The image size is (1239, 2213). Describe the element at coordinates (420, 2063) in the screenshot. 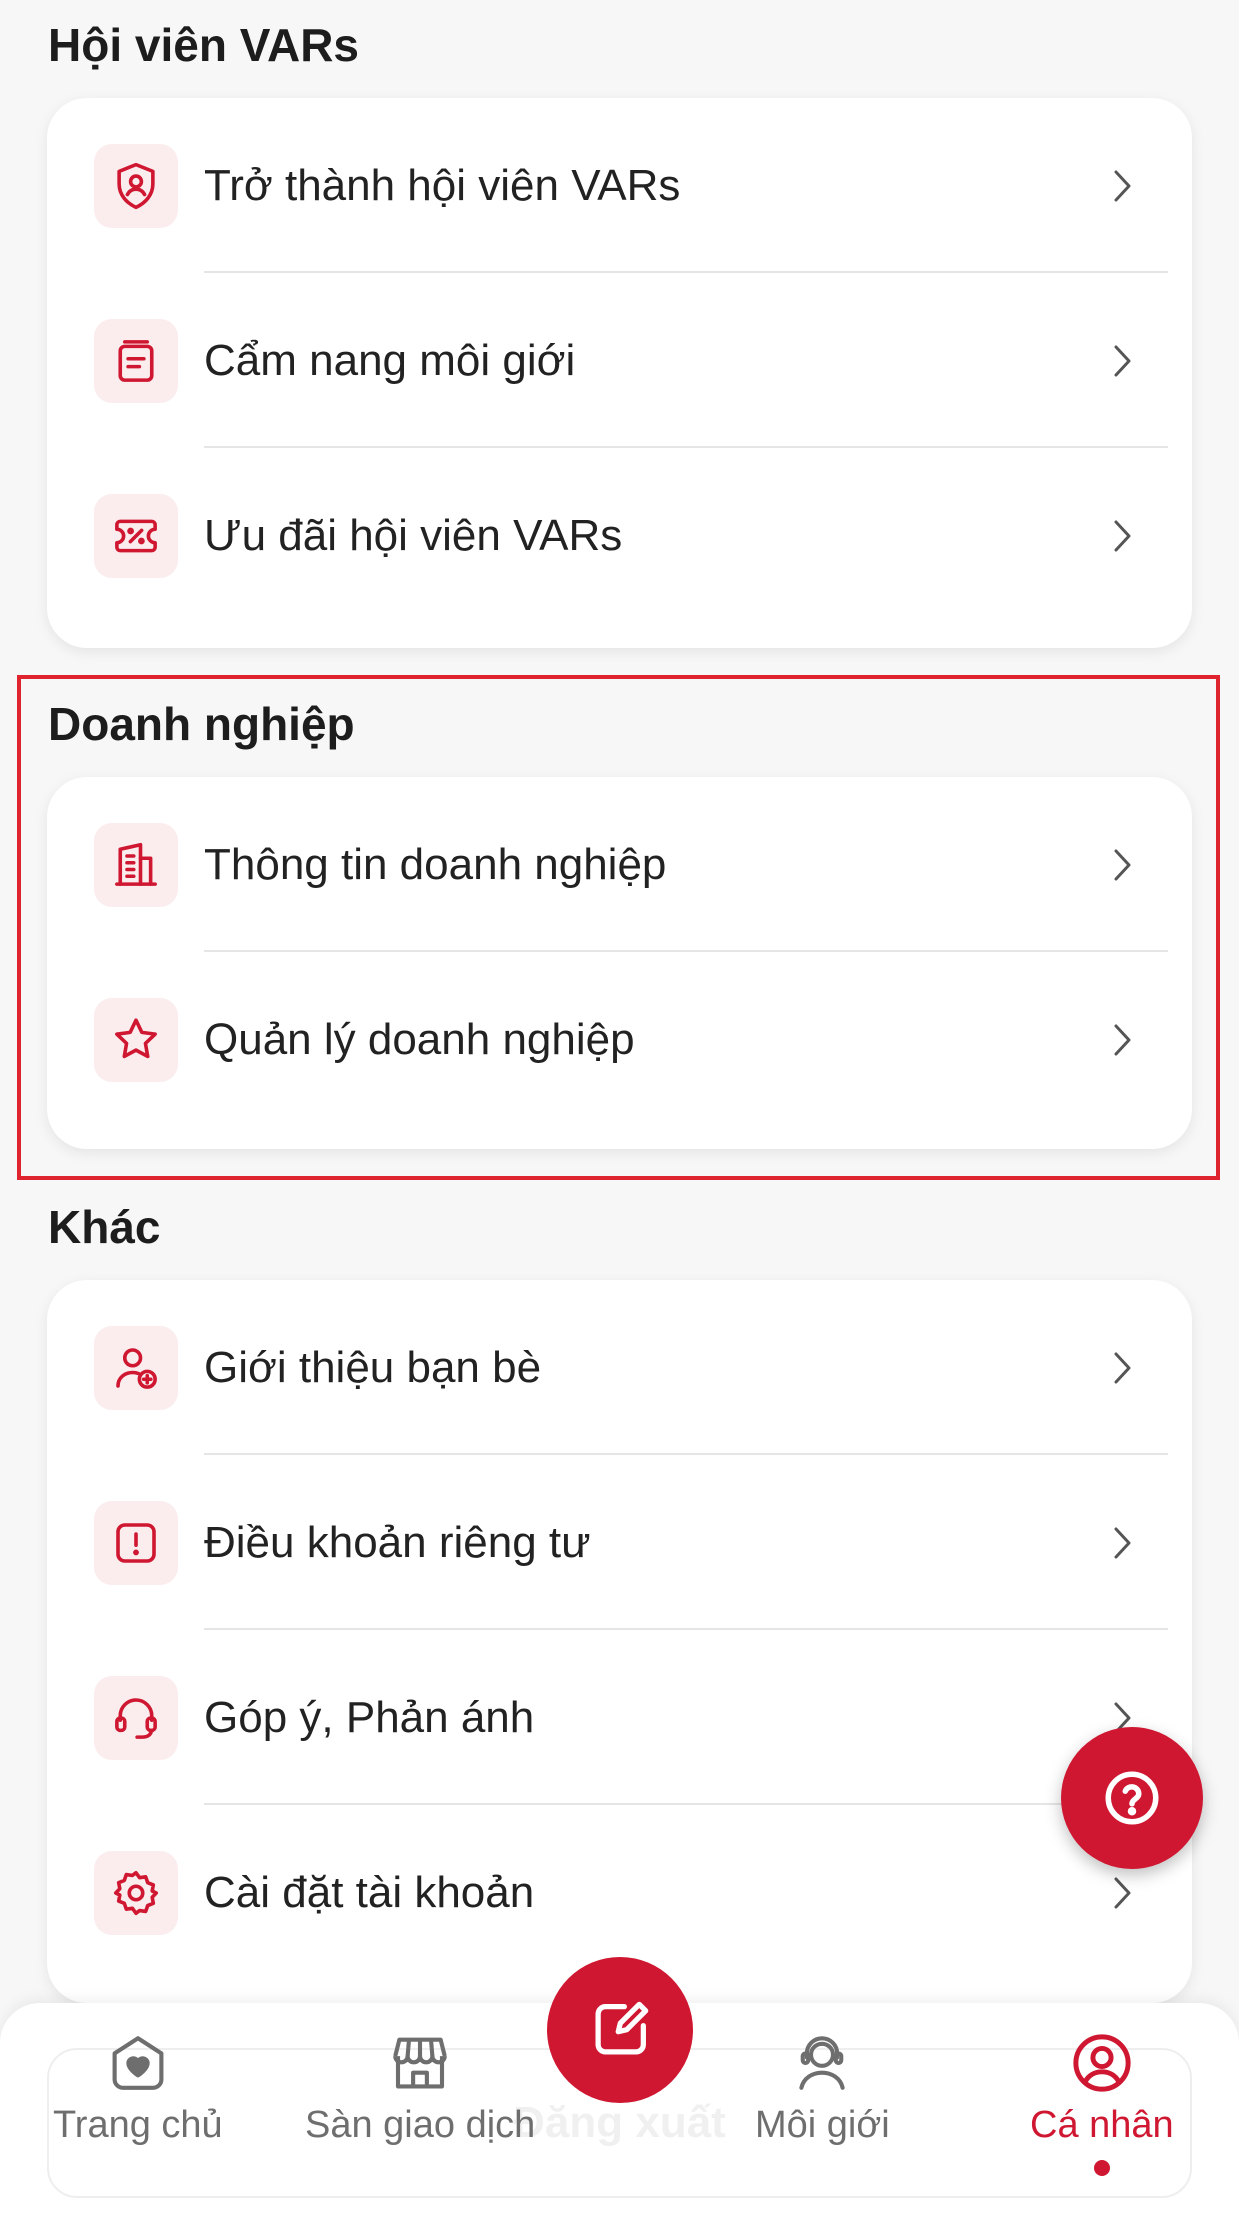

I see `store-icon` at that location.